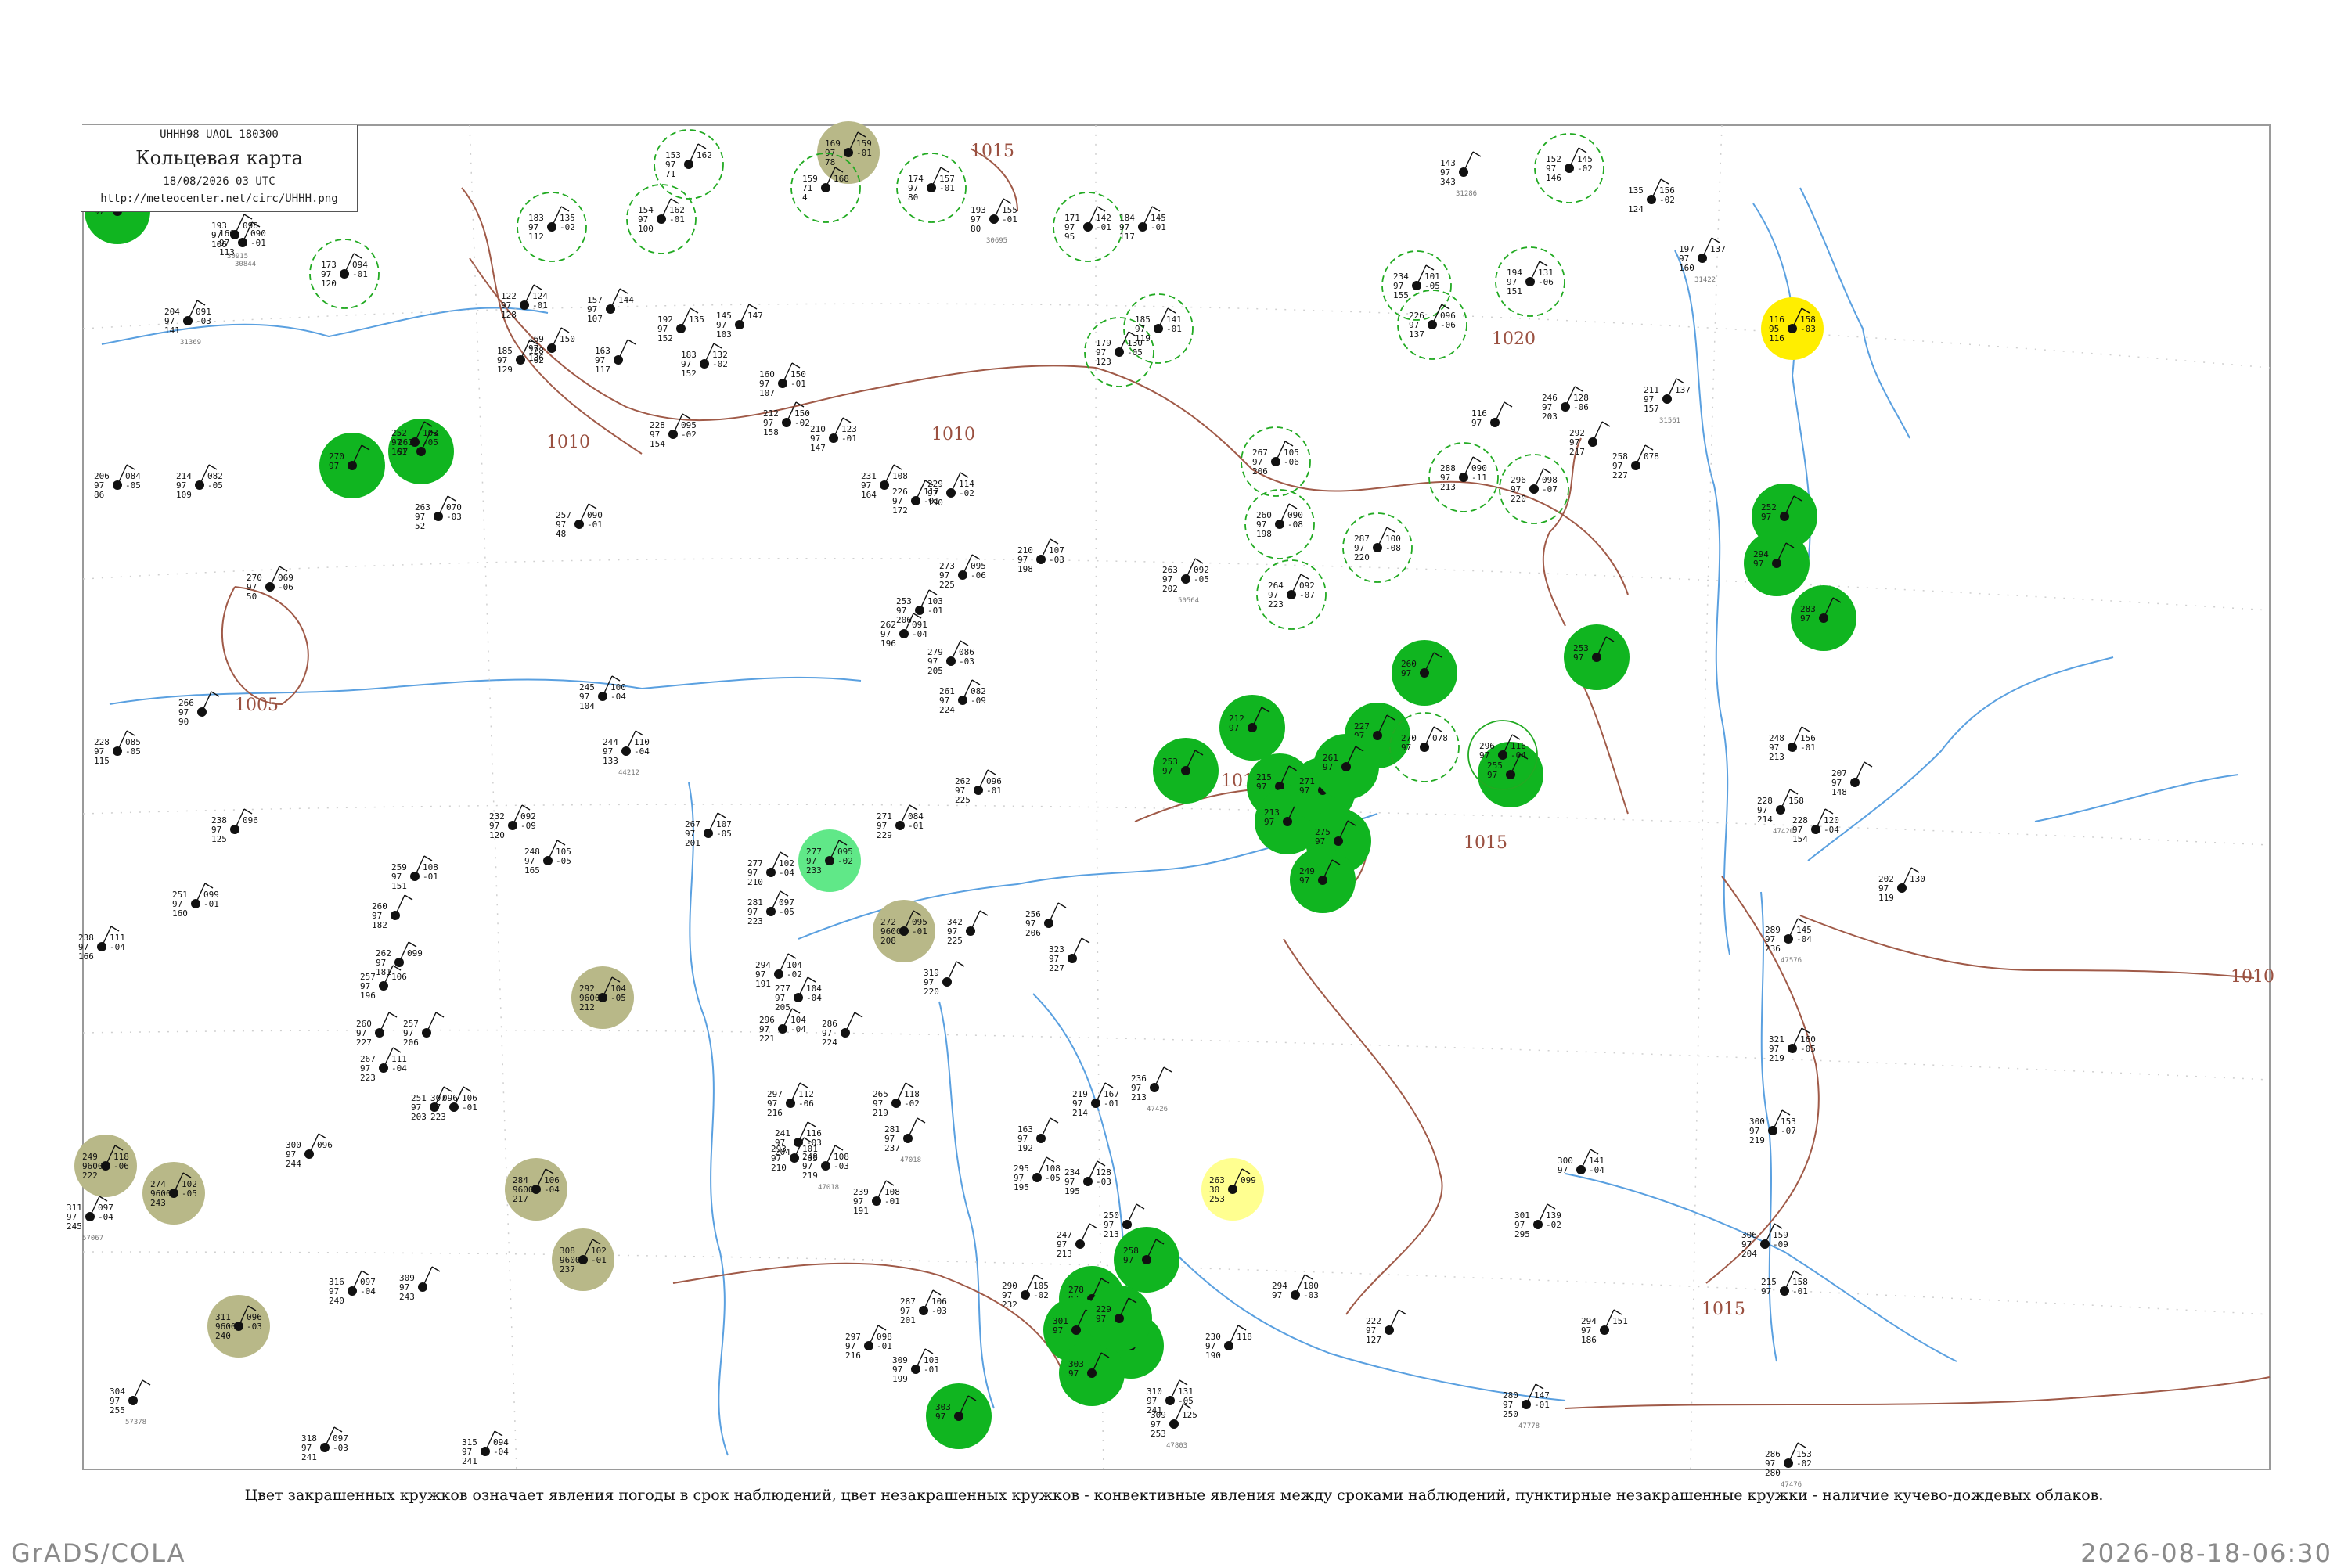  Describe the element at coordinates (1765, 820) in the screenshot. I see `station-visibility: 214` at that location.